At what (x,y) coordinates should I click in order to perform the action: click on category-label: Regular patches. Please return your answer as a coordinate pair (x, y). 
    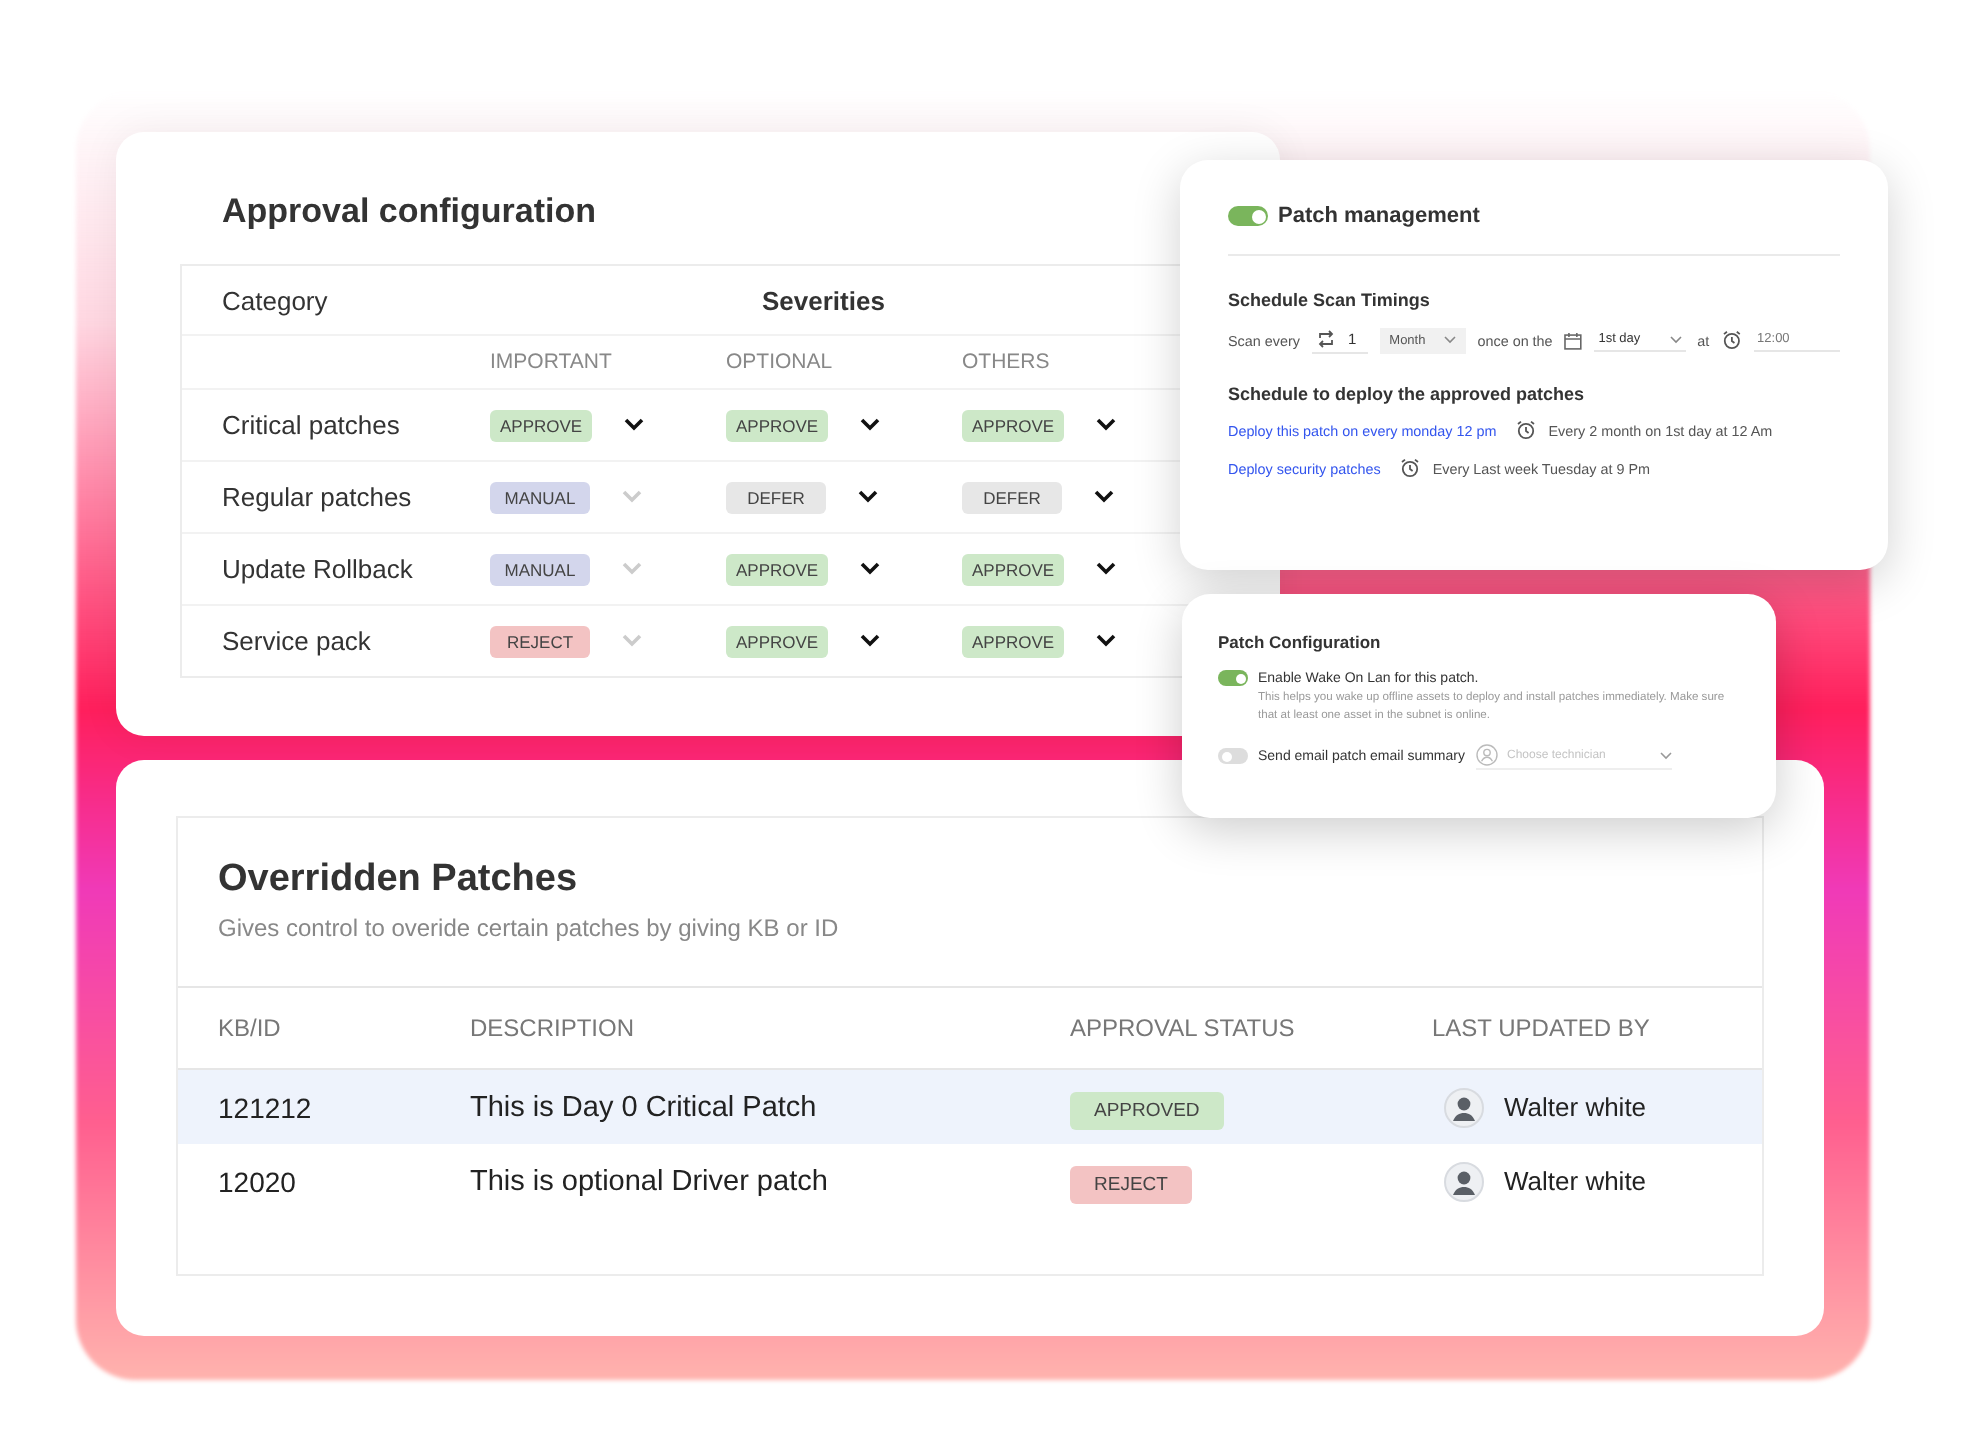
    Looking at the image, I should click on (317, 497).